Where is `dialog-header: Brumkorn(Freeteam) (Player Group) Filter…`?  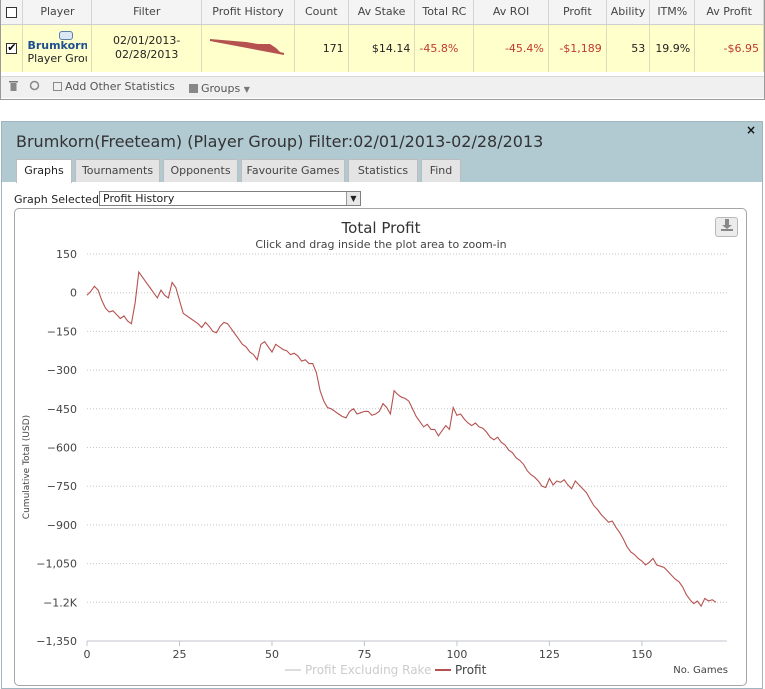 dialog-header: Brumkorn(Freeteam) (Player Group) Filter… is located at coordinates (382, 152).